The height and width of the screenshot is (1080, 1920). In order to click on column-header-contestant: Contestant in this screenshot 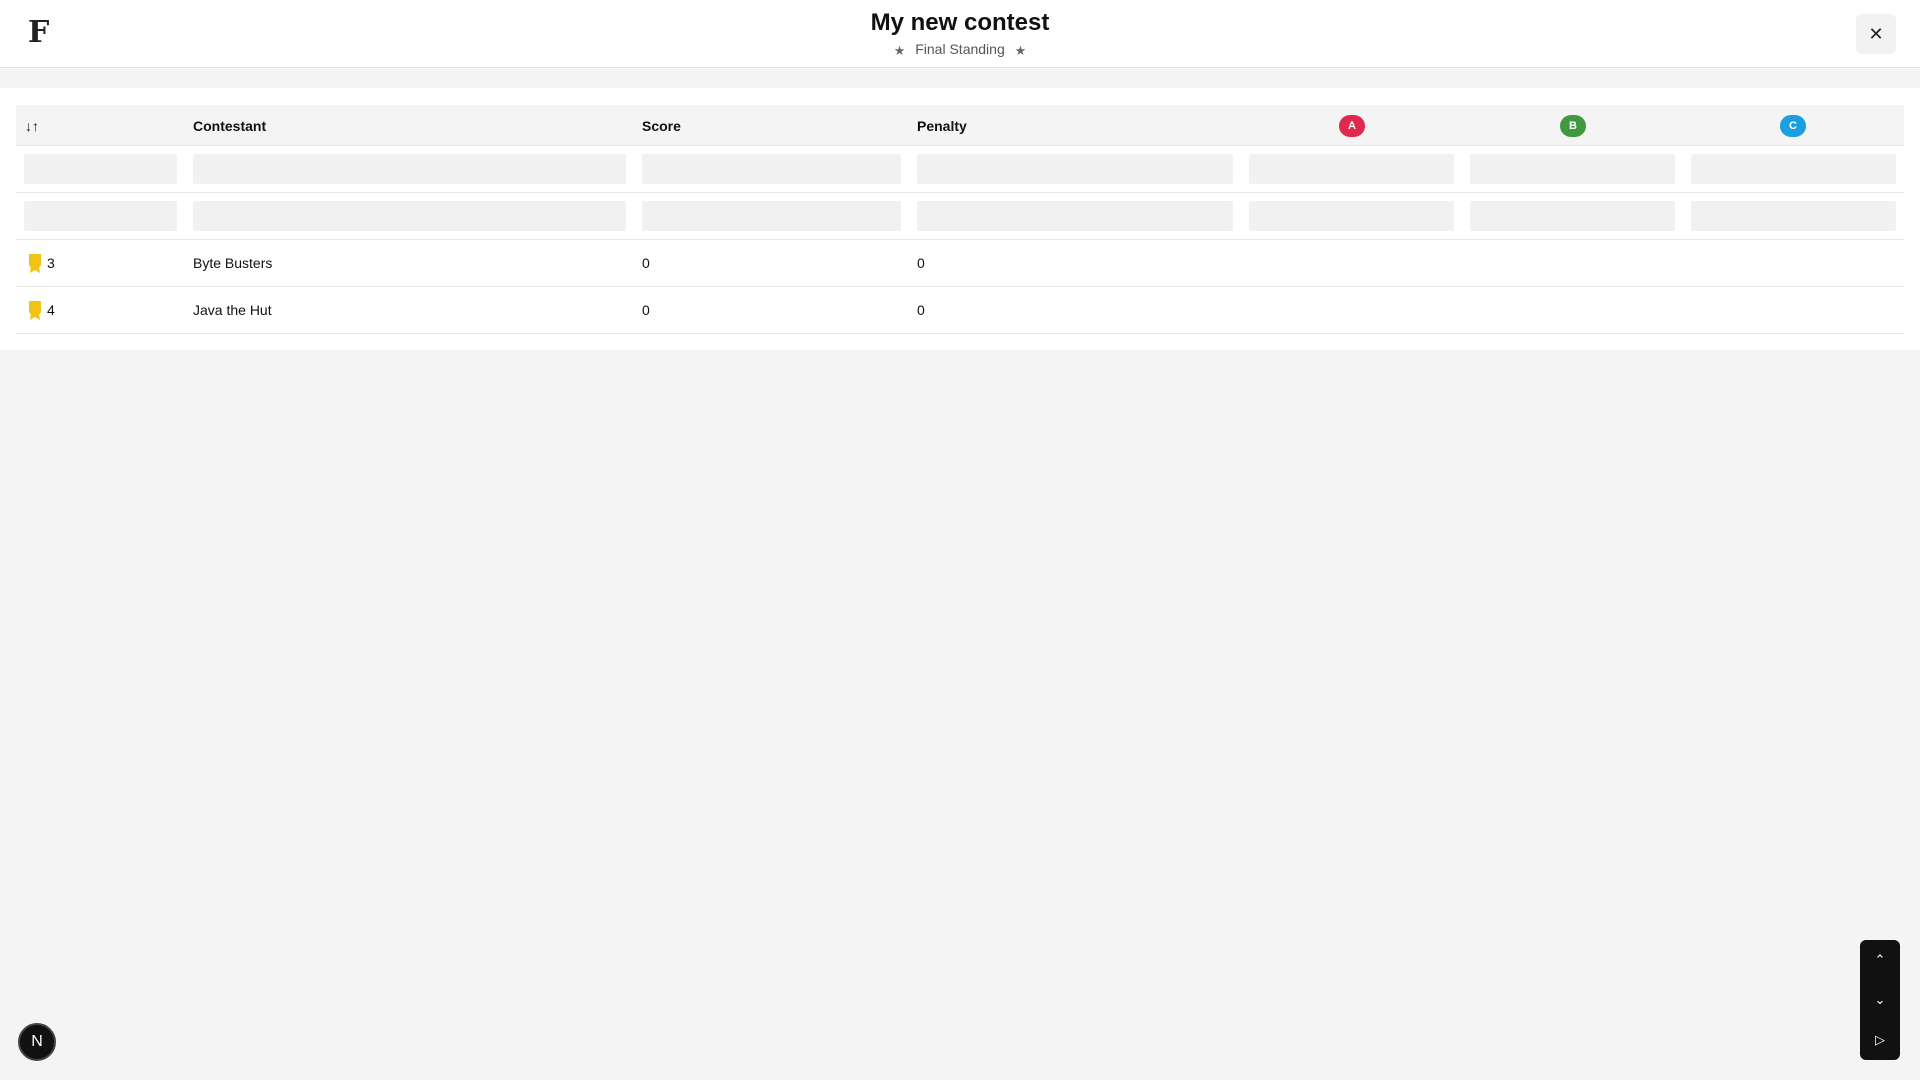, I will do `click(229, 125)`.